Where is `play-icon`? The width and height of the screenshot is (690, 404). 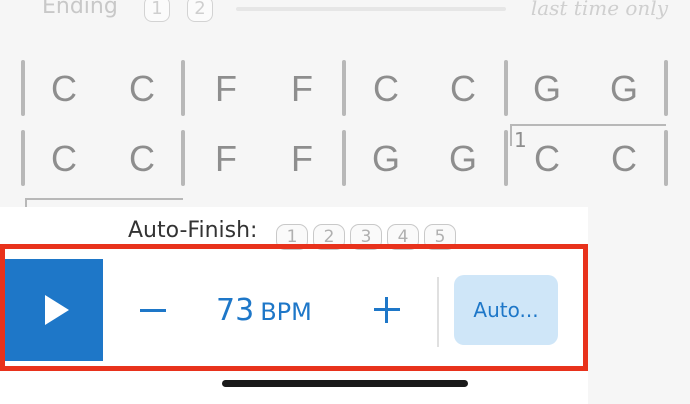 play-icon is located at coordinates (57, 310).